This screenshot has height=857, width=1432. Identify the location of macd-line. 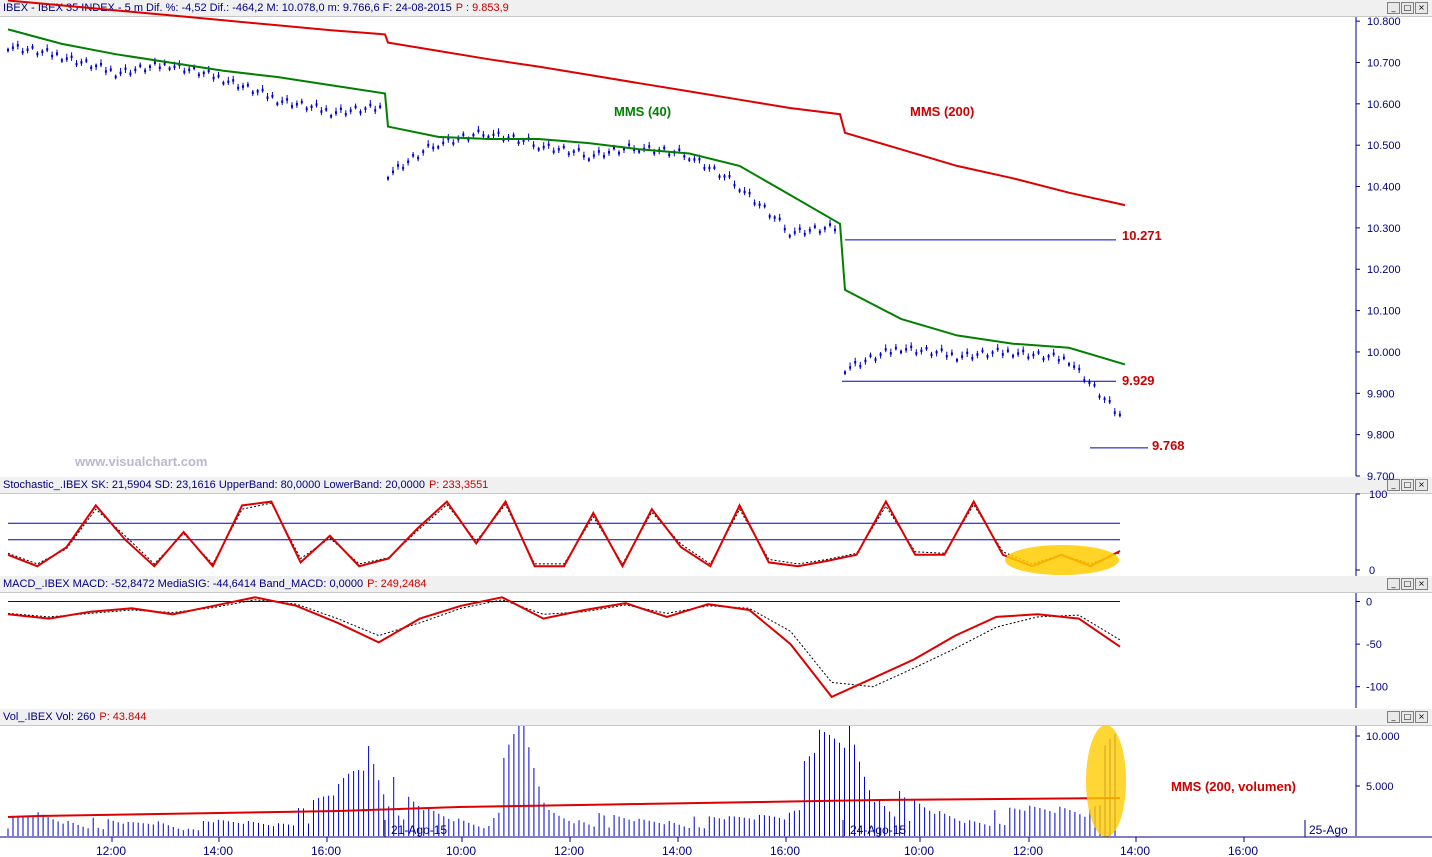
(564, 647).